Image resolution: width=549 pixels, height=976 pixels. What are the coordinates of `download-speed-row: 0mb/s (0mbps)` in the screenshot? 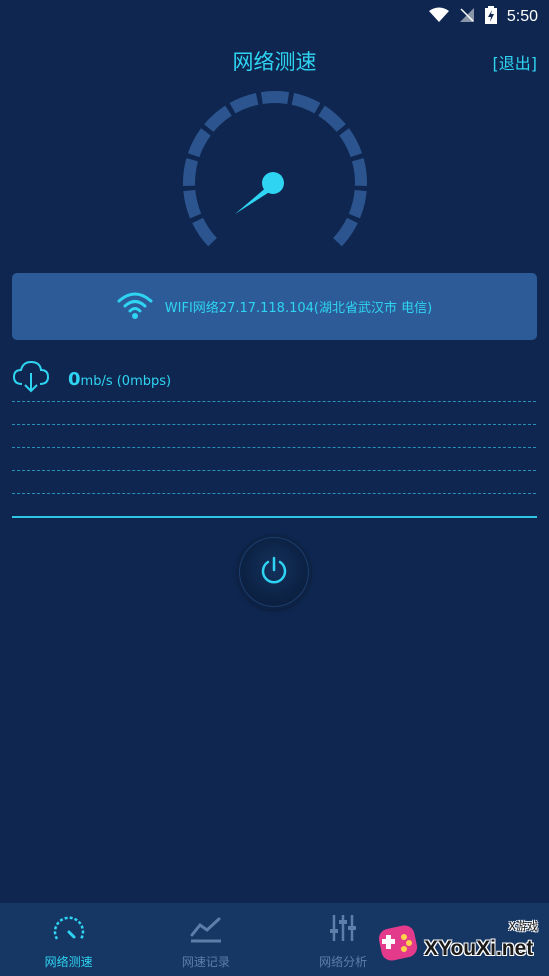 It's located at (91, 379).